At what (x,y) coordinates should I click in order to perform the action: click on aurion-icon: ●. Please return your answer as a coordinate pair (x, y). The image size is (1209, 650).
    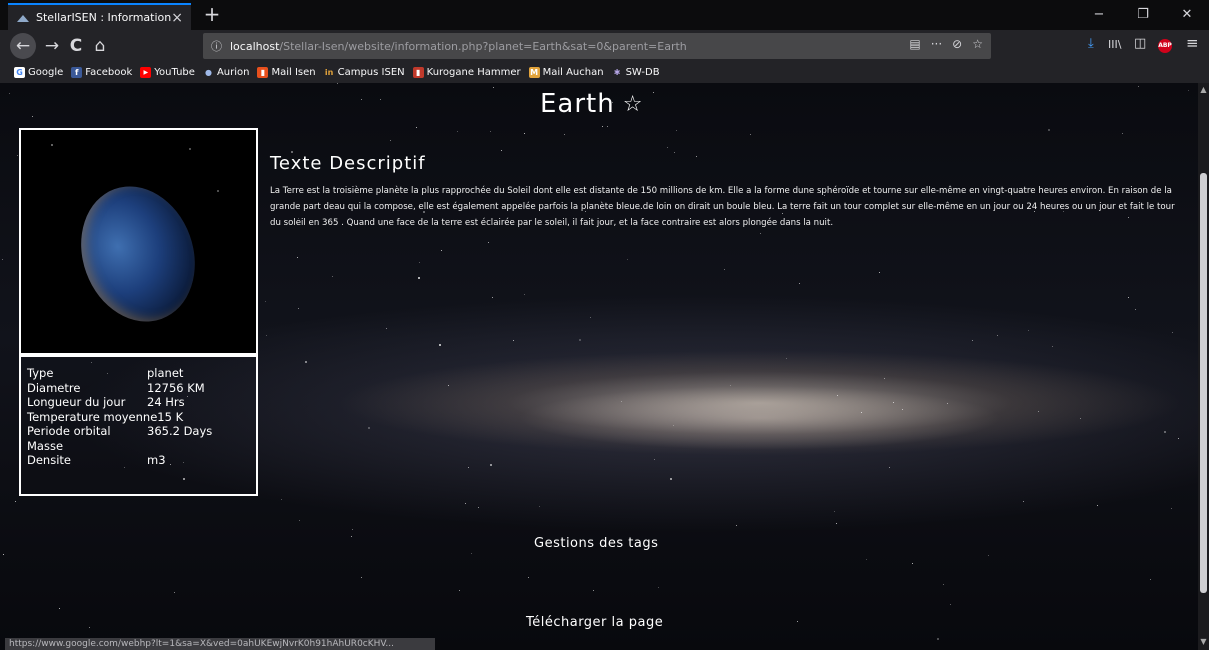
    Looking at the image, I should click on (208, 72).